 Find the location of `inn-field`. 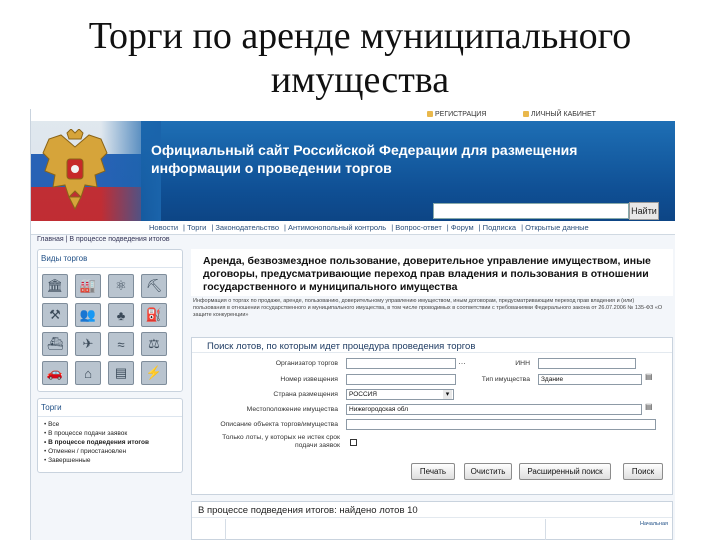

inn-field is located at coordinates (587, 363).